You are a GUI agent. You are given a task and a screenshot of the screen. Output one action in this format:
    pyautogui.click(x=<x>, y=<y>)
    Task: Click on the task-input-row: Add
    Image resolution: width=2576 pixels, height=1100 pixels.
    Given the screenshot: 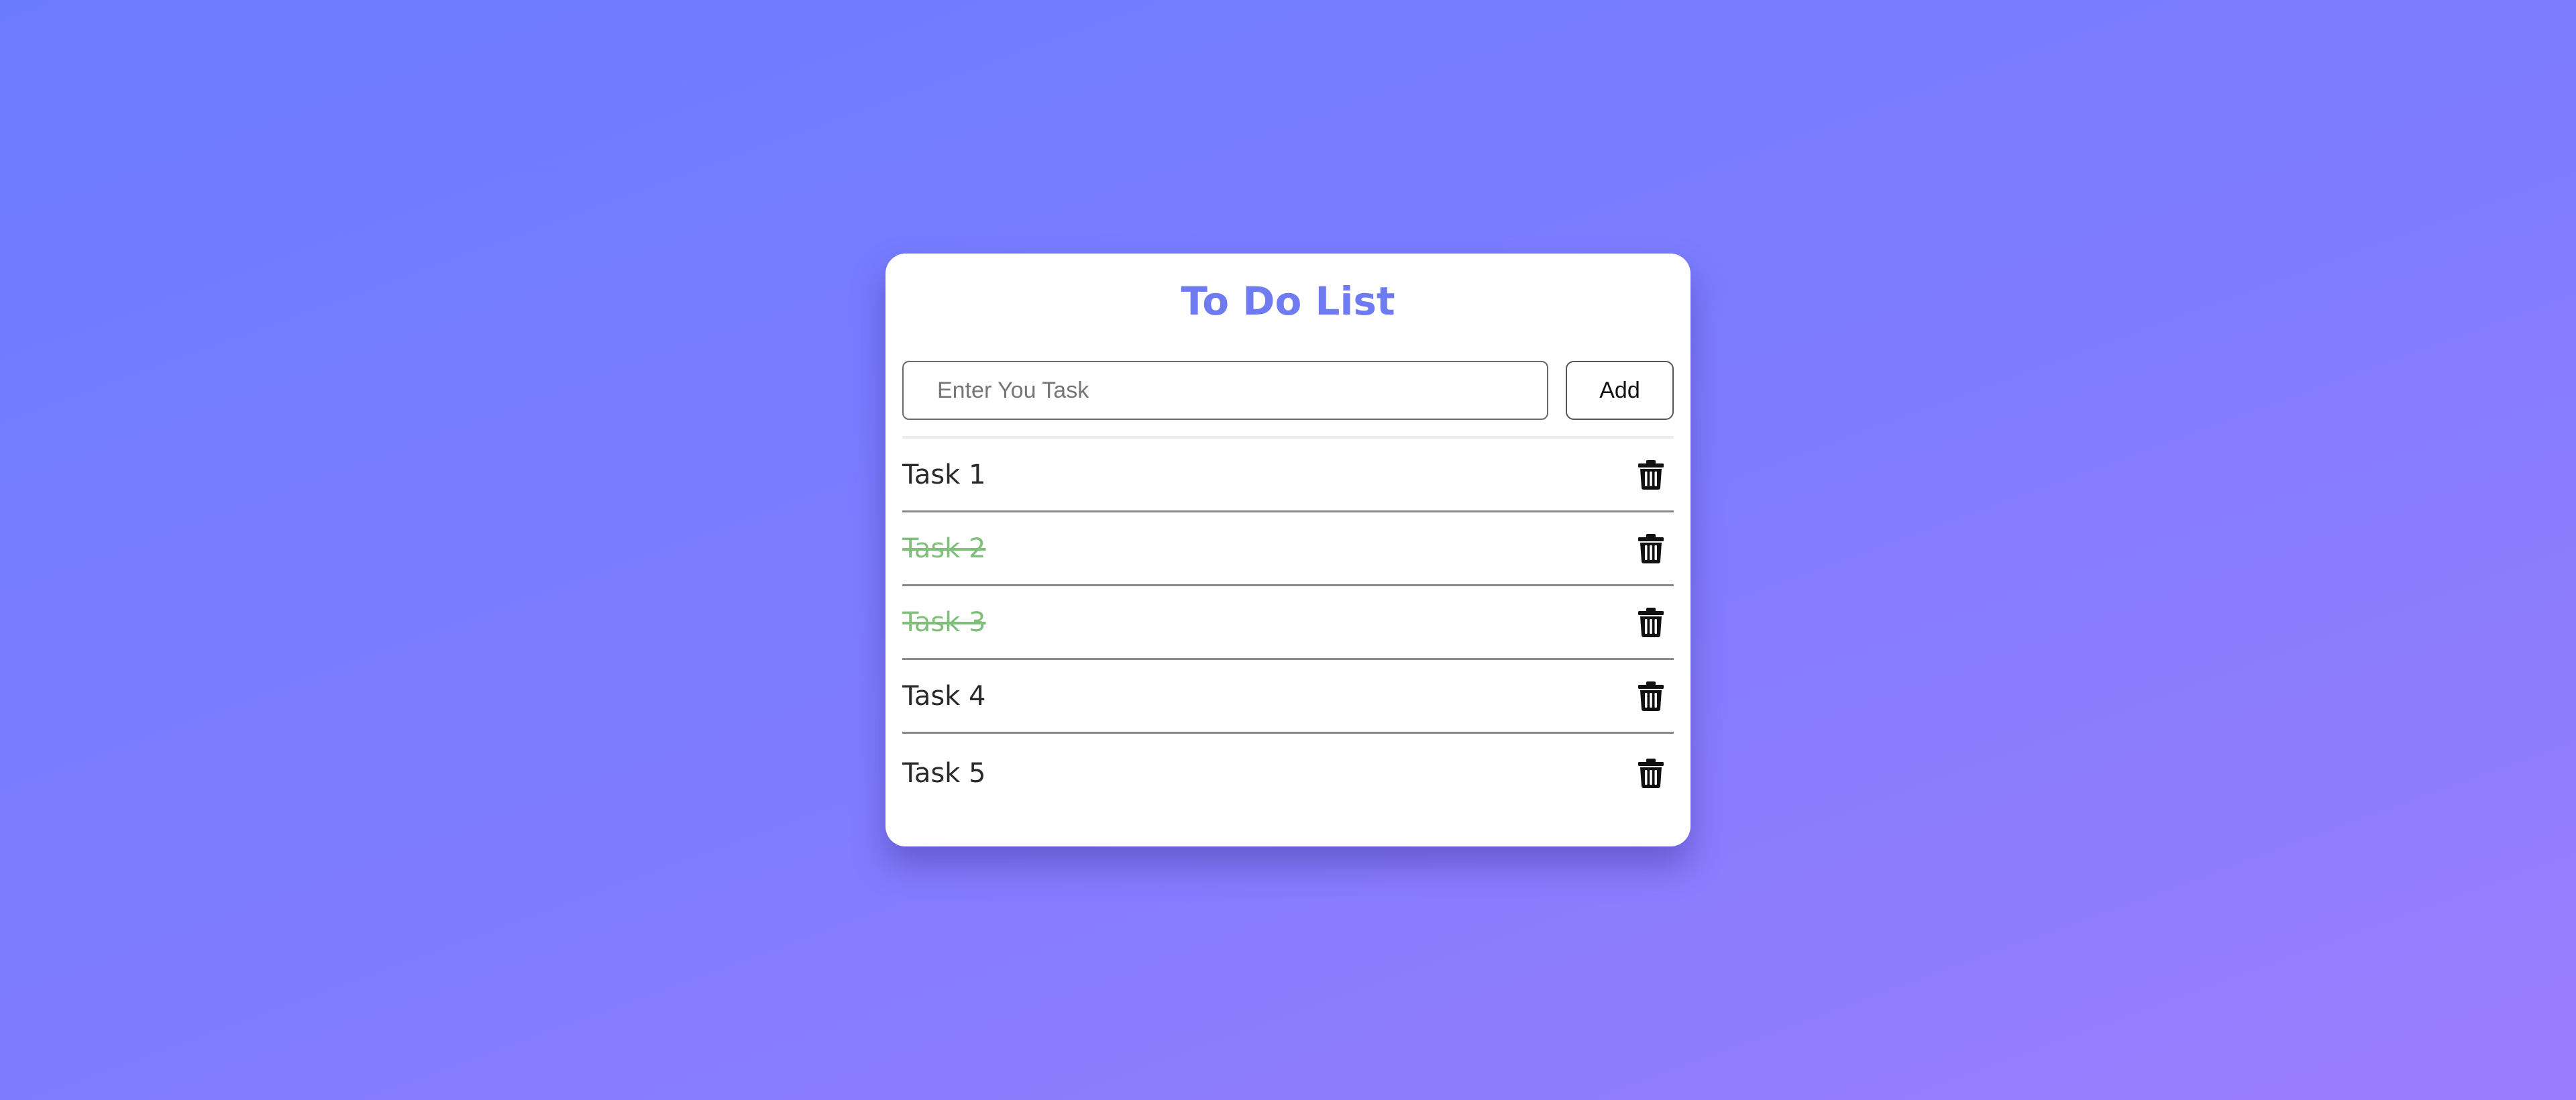 What is the action you would take?
    pyautogui.click(x=1288, y=391)
    